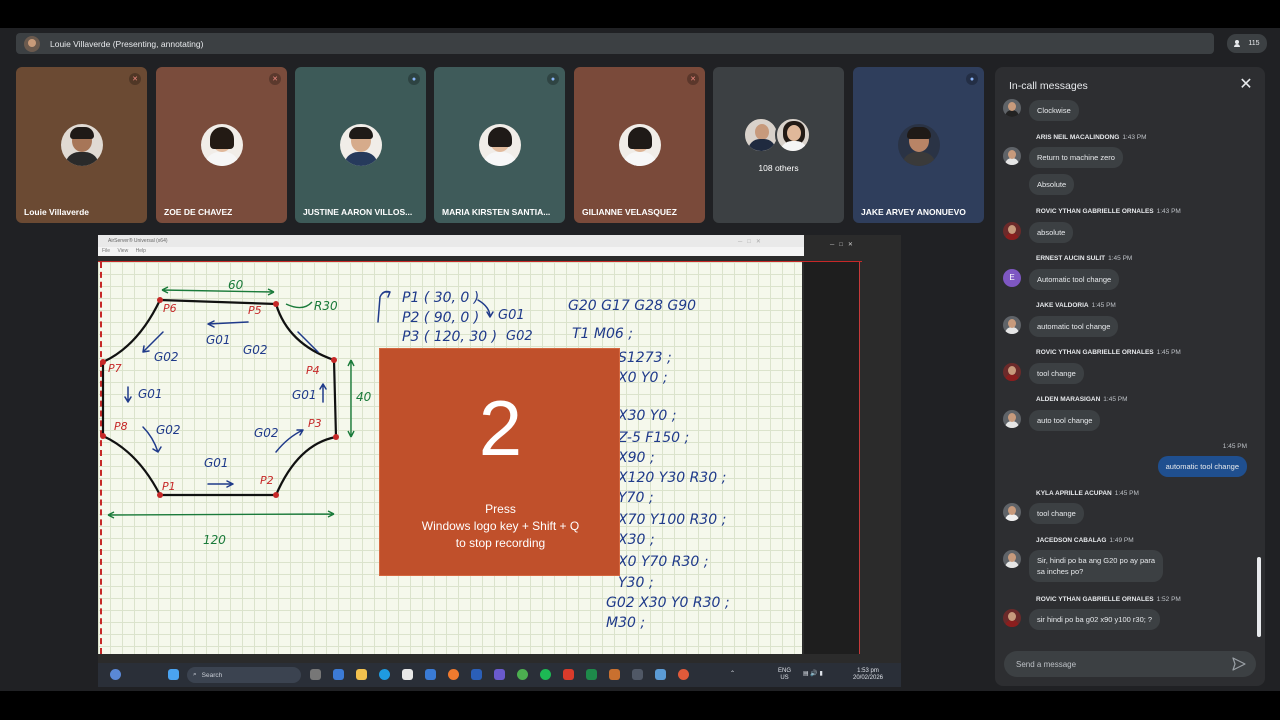 This screenshot has height=720, width=1280. What do you see at coordinates (614, 674) in the screenshot?
I see `powerpoint-icon` at bounding box center [614, 674].